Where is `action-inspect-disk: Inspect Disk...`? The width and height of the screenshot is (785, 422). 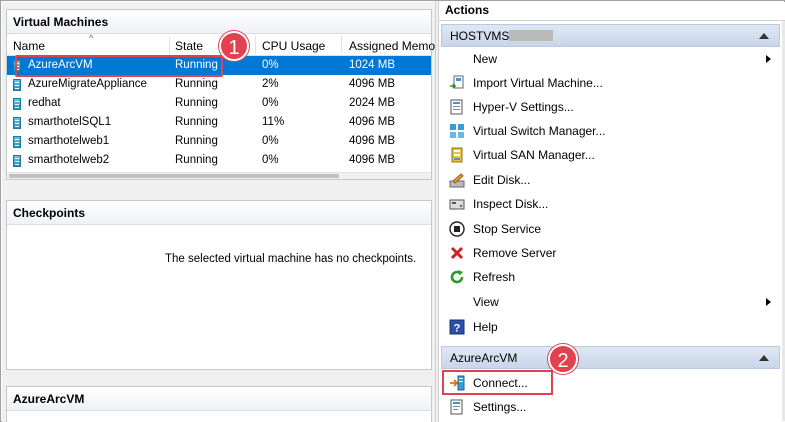 action-inspect-disk: Inspect Disk... is located at coordinates (612, 204).